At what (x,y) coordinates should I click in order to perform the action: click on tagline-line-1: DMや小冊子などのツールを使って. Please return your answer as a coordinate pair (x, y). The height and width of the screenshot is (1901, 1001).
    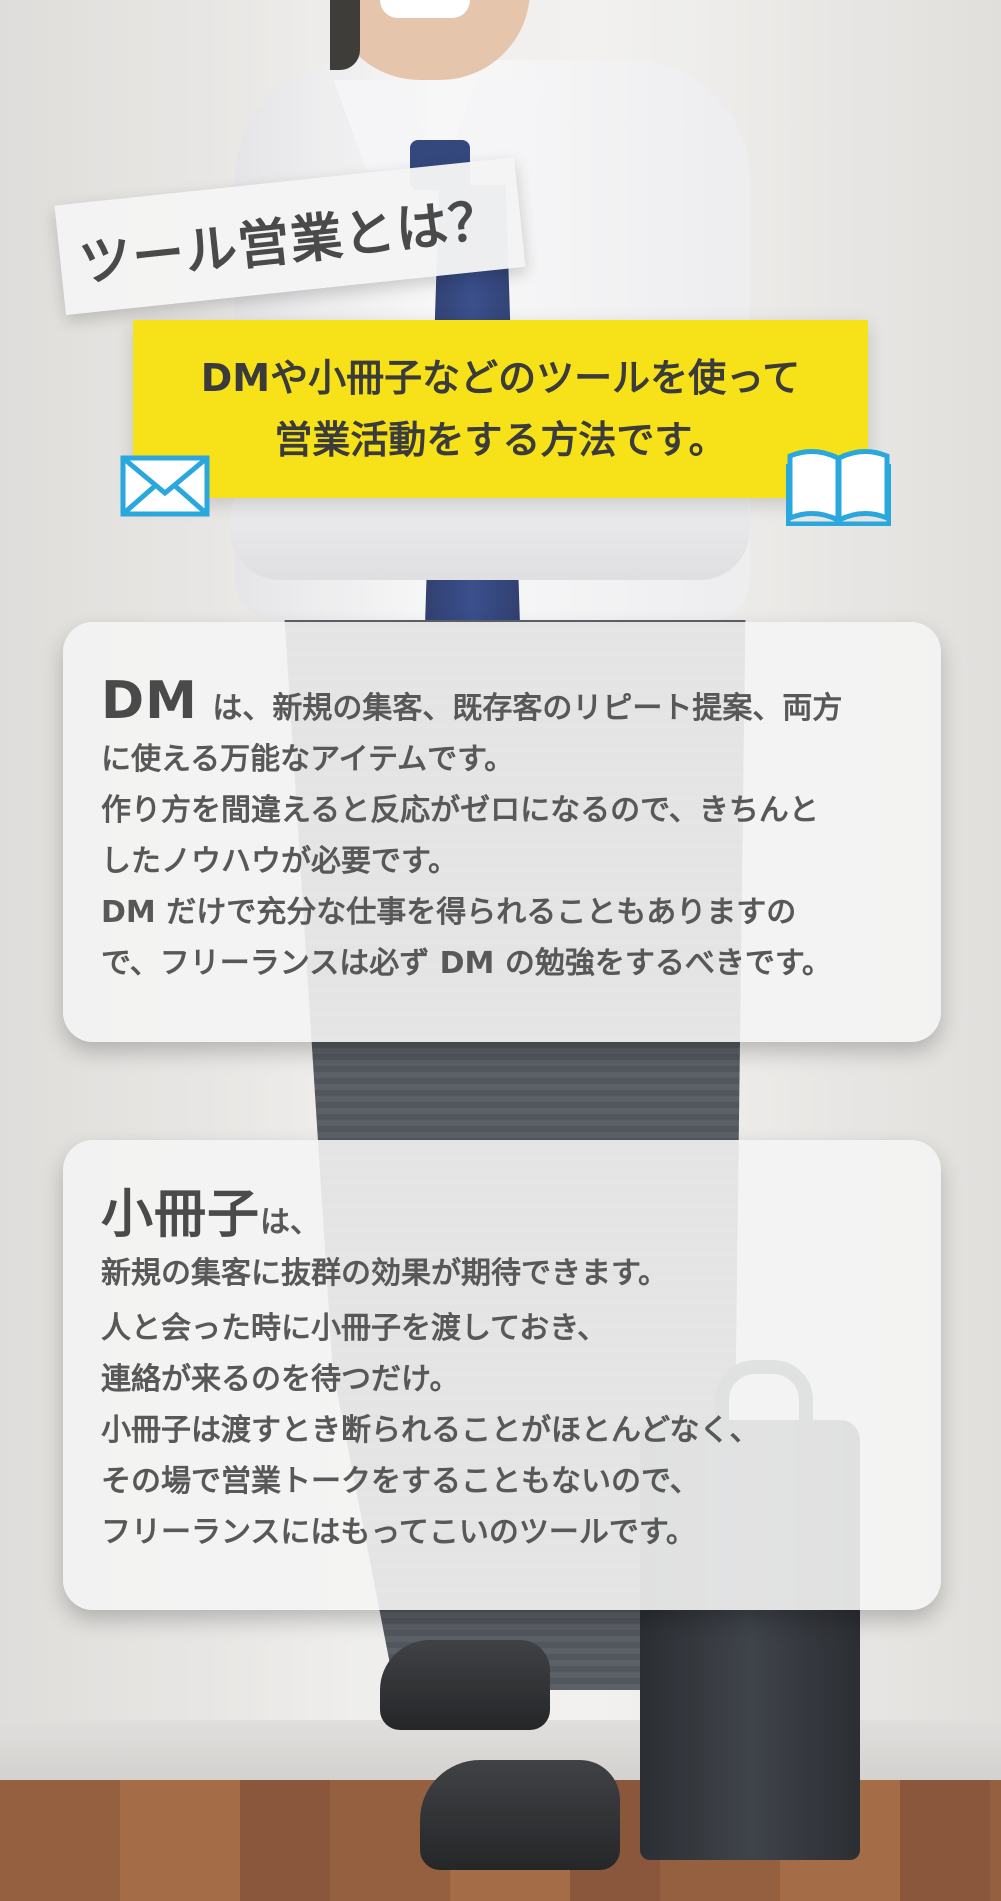
    Looking at the image, I should click on (500, 378).